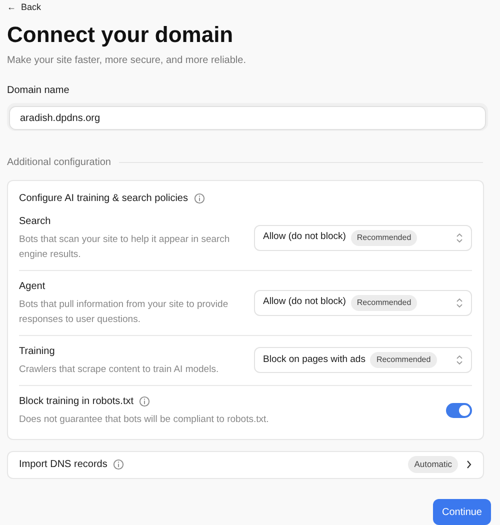 This screenshot has width=500, height=525. Describe the element at coordinates (433, 465) in the screenshot. I see `automatic-badge: Automatic` at that location.